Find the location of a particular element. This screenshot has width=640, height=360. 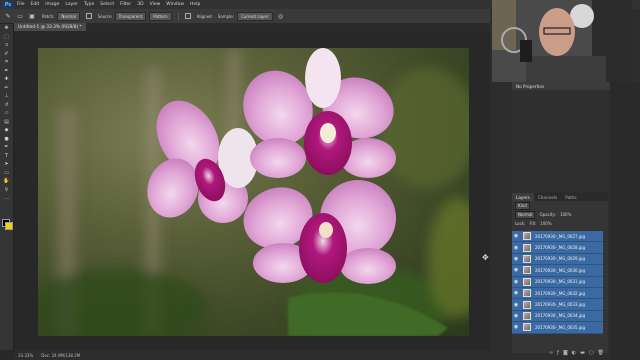

eyedropper-tool-icon: ✒ is located at coordinates (6, 71).